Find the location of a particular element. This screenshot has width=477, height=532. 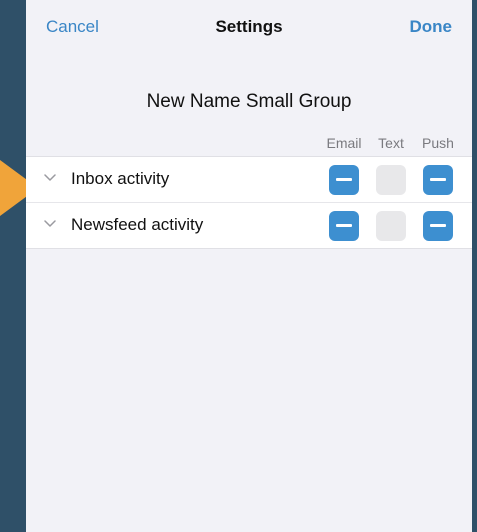

group-name-heading: New Name Small Group is located at coordinates (249, 101).